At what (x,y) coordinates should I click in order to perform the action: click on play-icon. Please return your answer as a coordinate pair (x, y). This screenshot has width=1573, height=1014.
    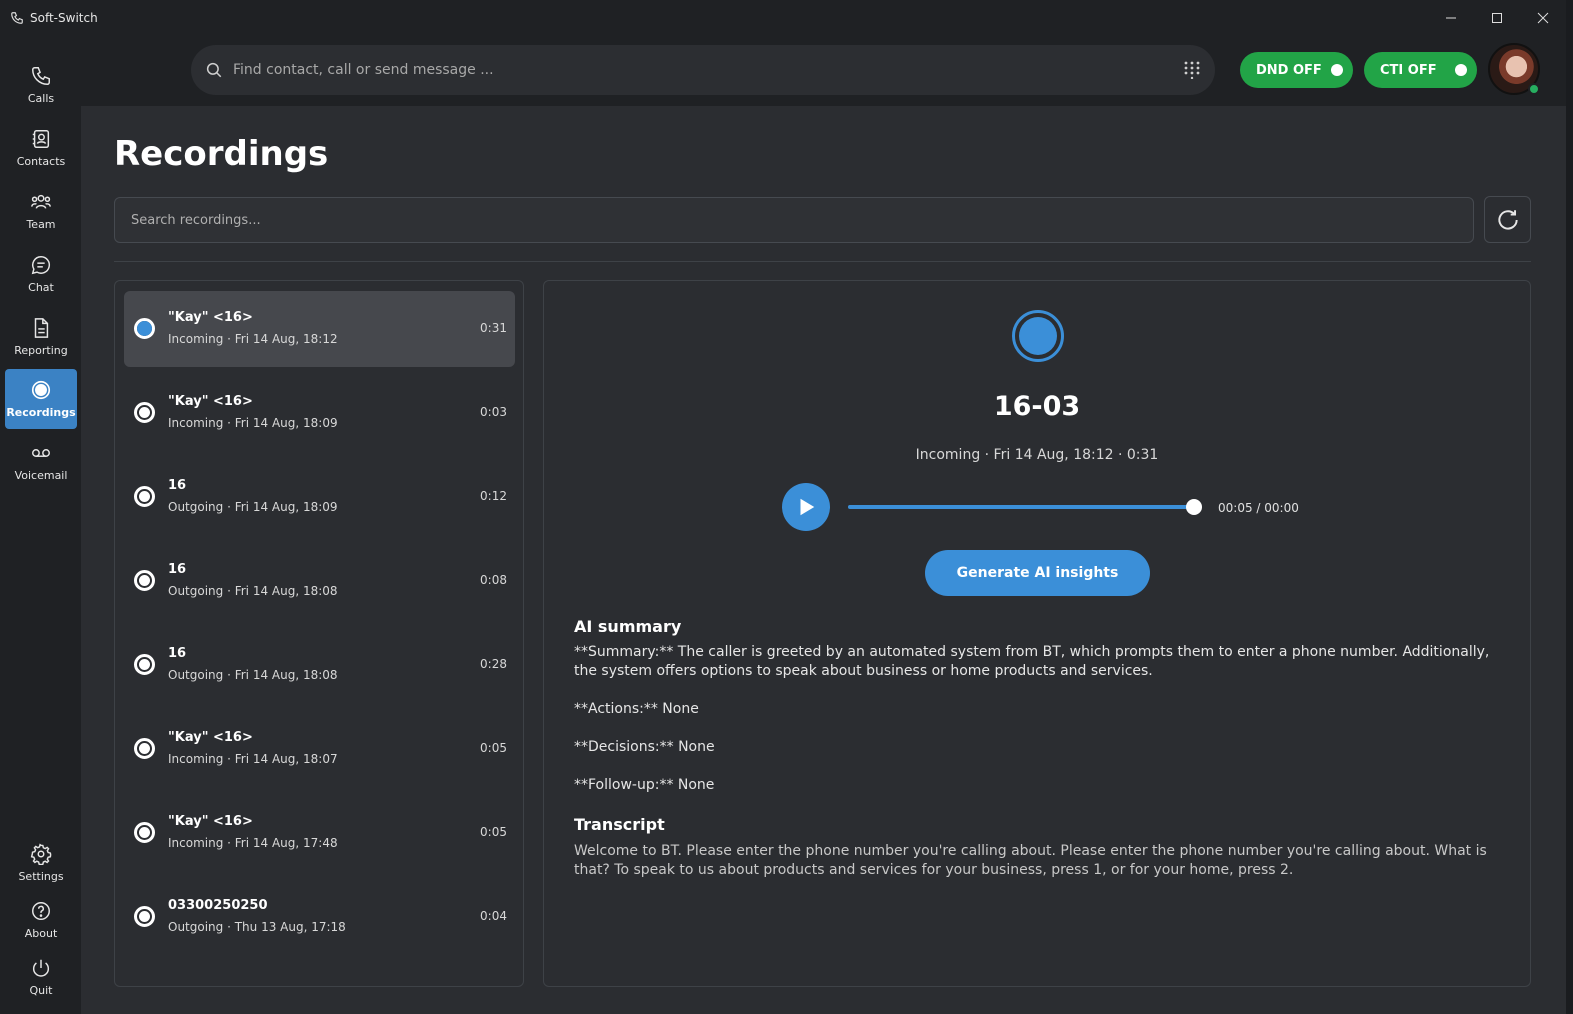
    Looking at the image, I should click on (807, 507).